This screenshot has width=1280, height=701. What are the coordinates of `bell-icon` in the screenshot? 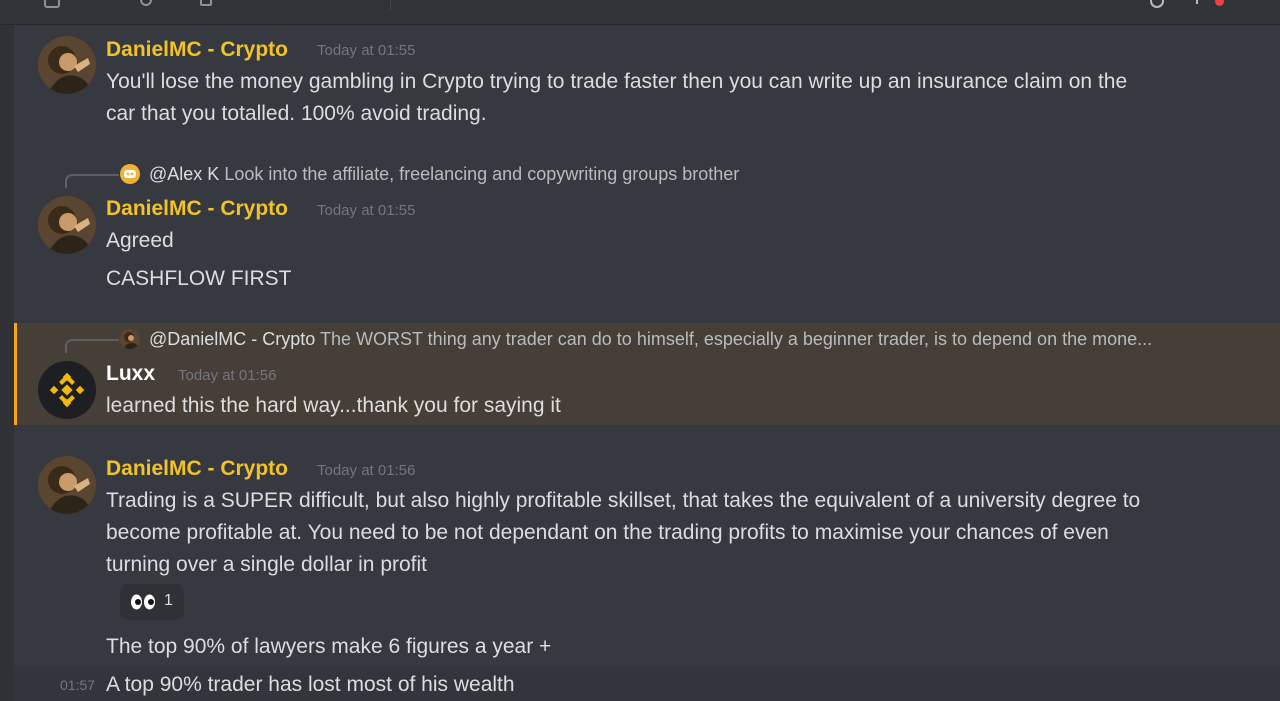 It's located at (206, 3).